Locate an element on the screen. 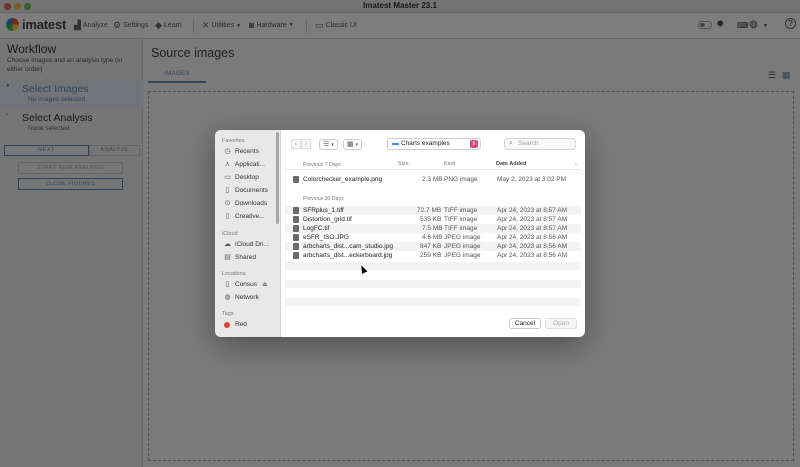 This screenshot has height=467, width=800. sidebar-item-label: Desktop is located at coordinates (247, 177).